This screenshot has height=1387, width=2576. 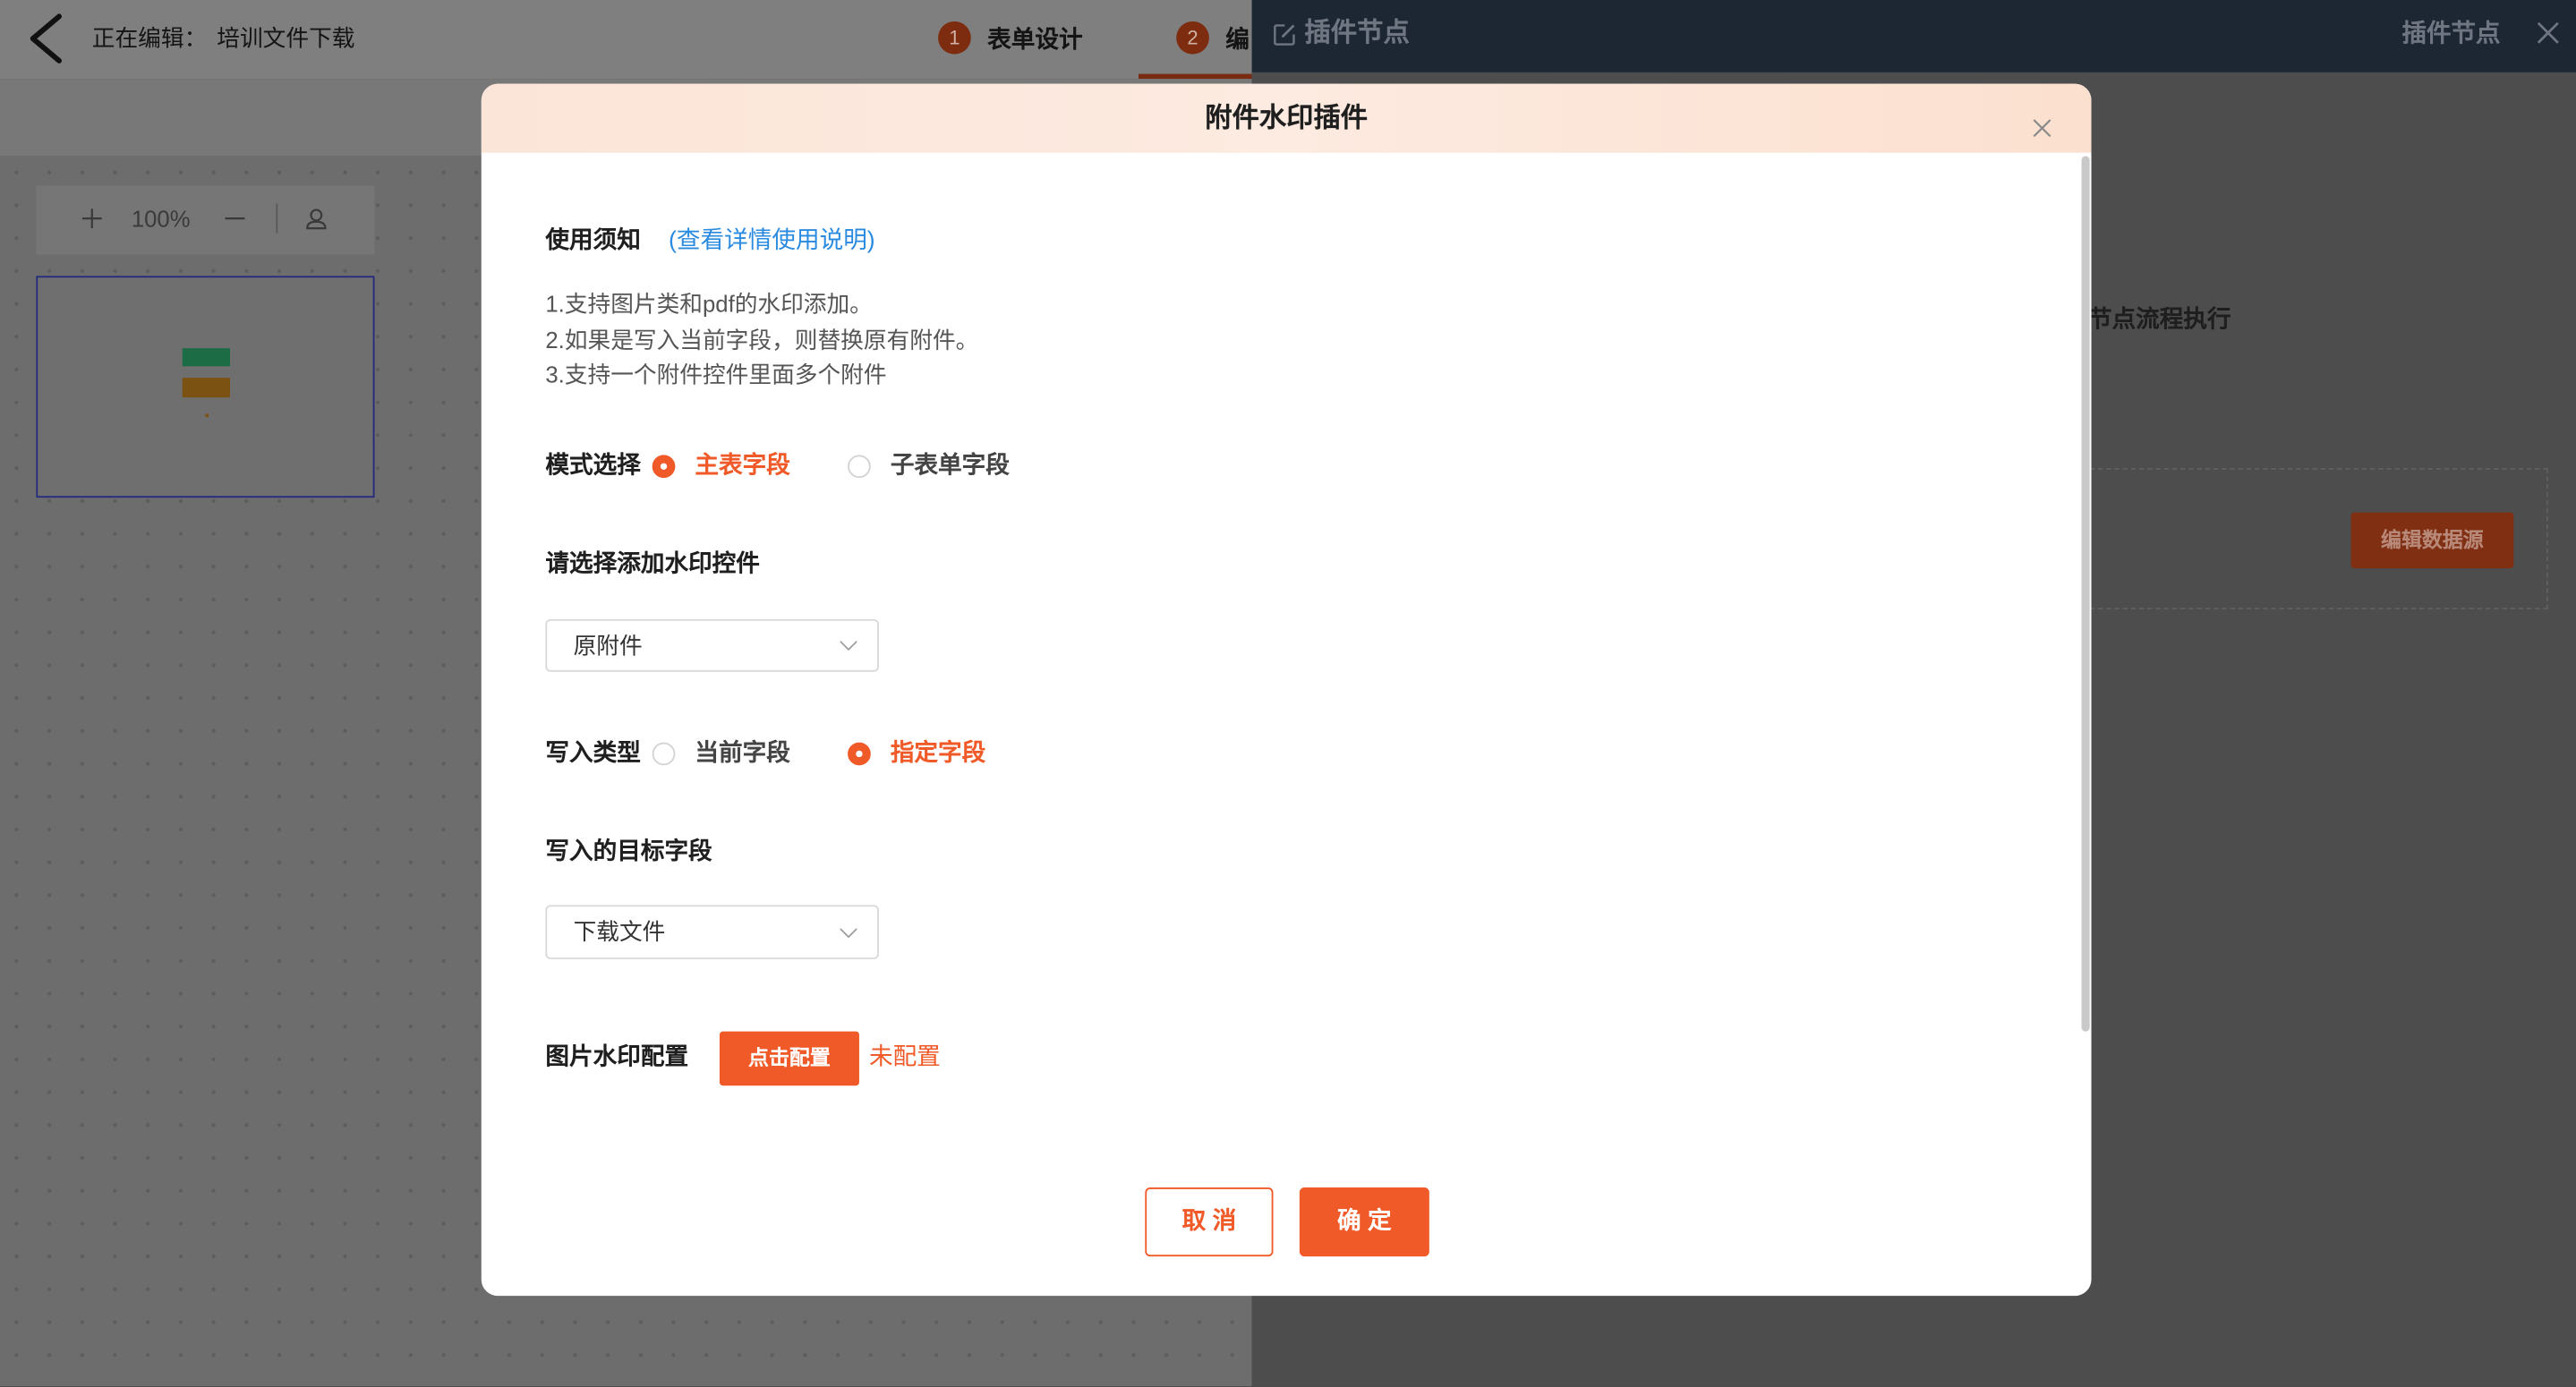 I want to click on edit-icon, so click(x=1284, y=35).